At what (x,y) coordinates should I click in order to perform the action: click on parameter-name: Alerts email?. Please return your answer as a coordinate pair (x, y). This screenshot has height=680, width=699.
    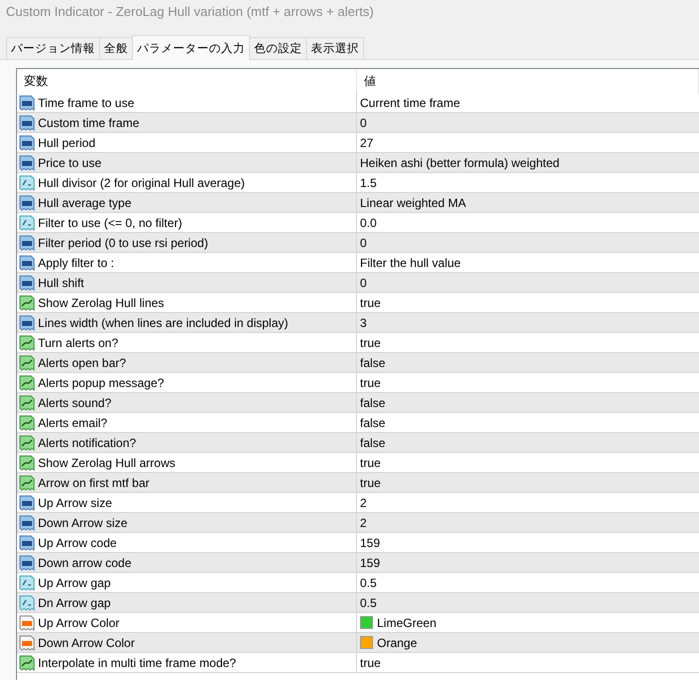
    Looking at the image, I should click on (73, 423).